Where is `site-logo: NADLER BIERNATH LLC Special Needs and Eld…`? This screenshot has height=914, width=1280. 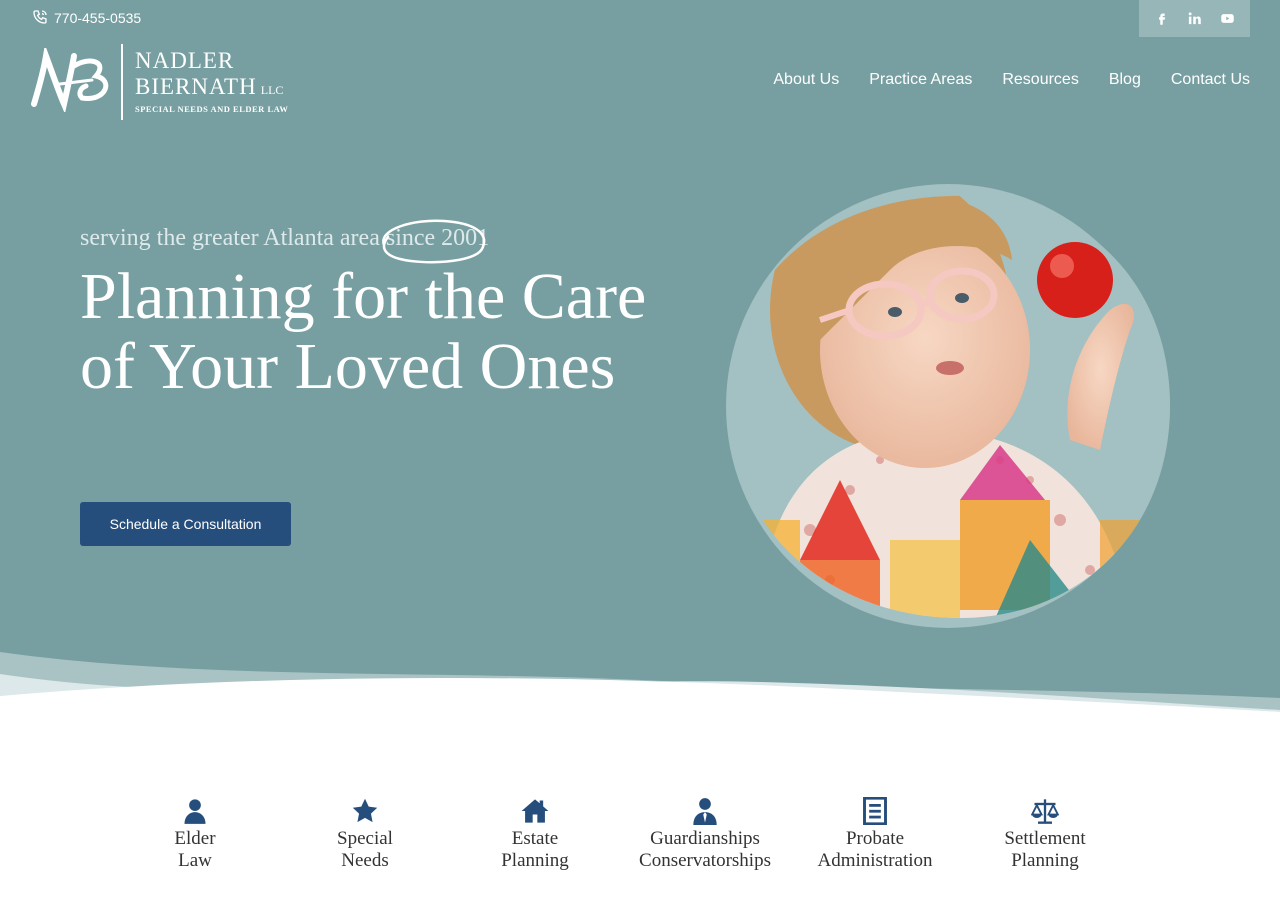 site-logo: NADLER BIERNATH LLC Special Needs and Eld… is located at coordinates (160, 83).